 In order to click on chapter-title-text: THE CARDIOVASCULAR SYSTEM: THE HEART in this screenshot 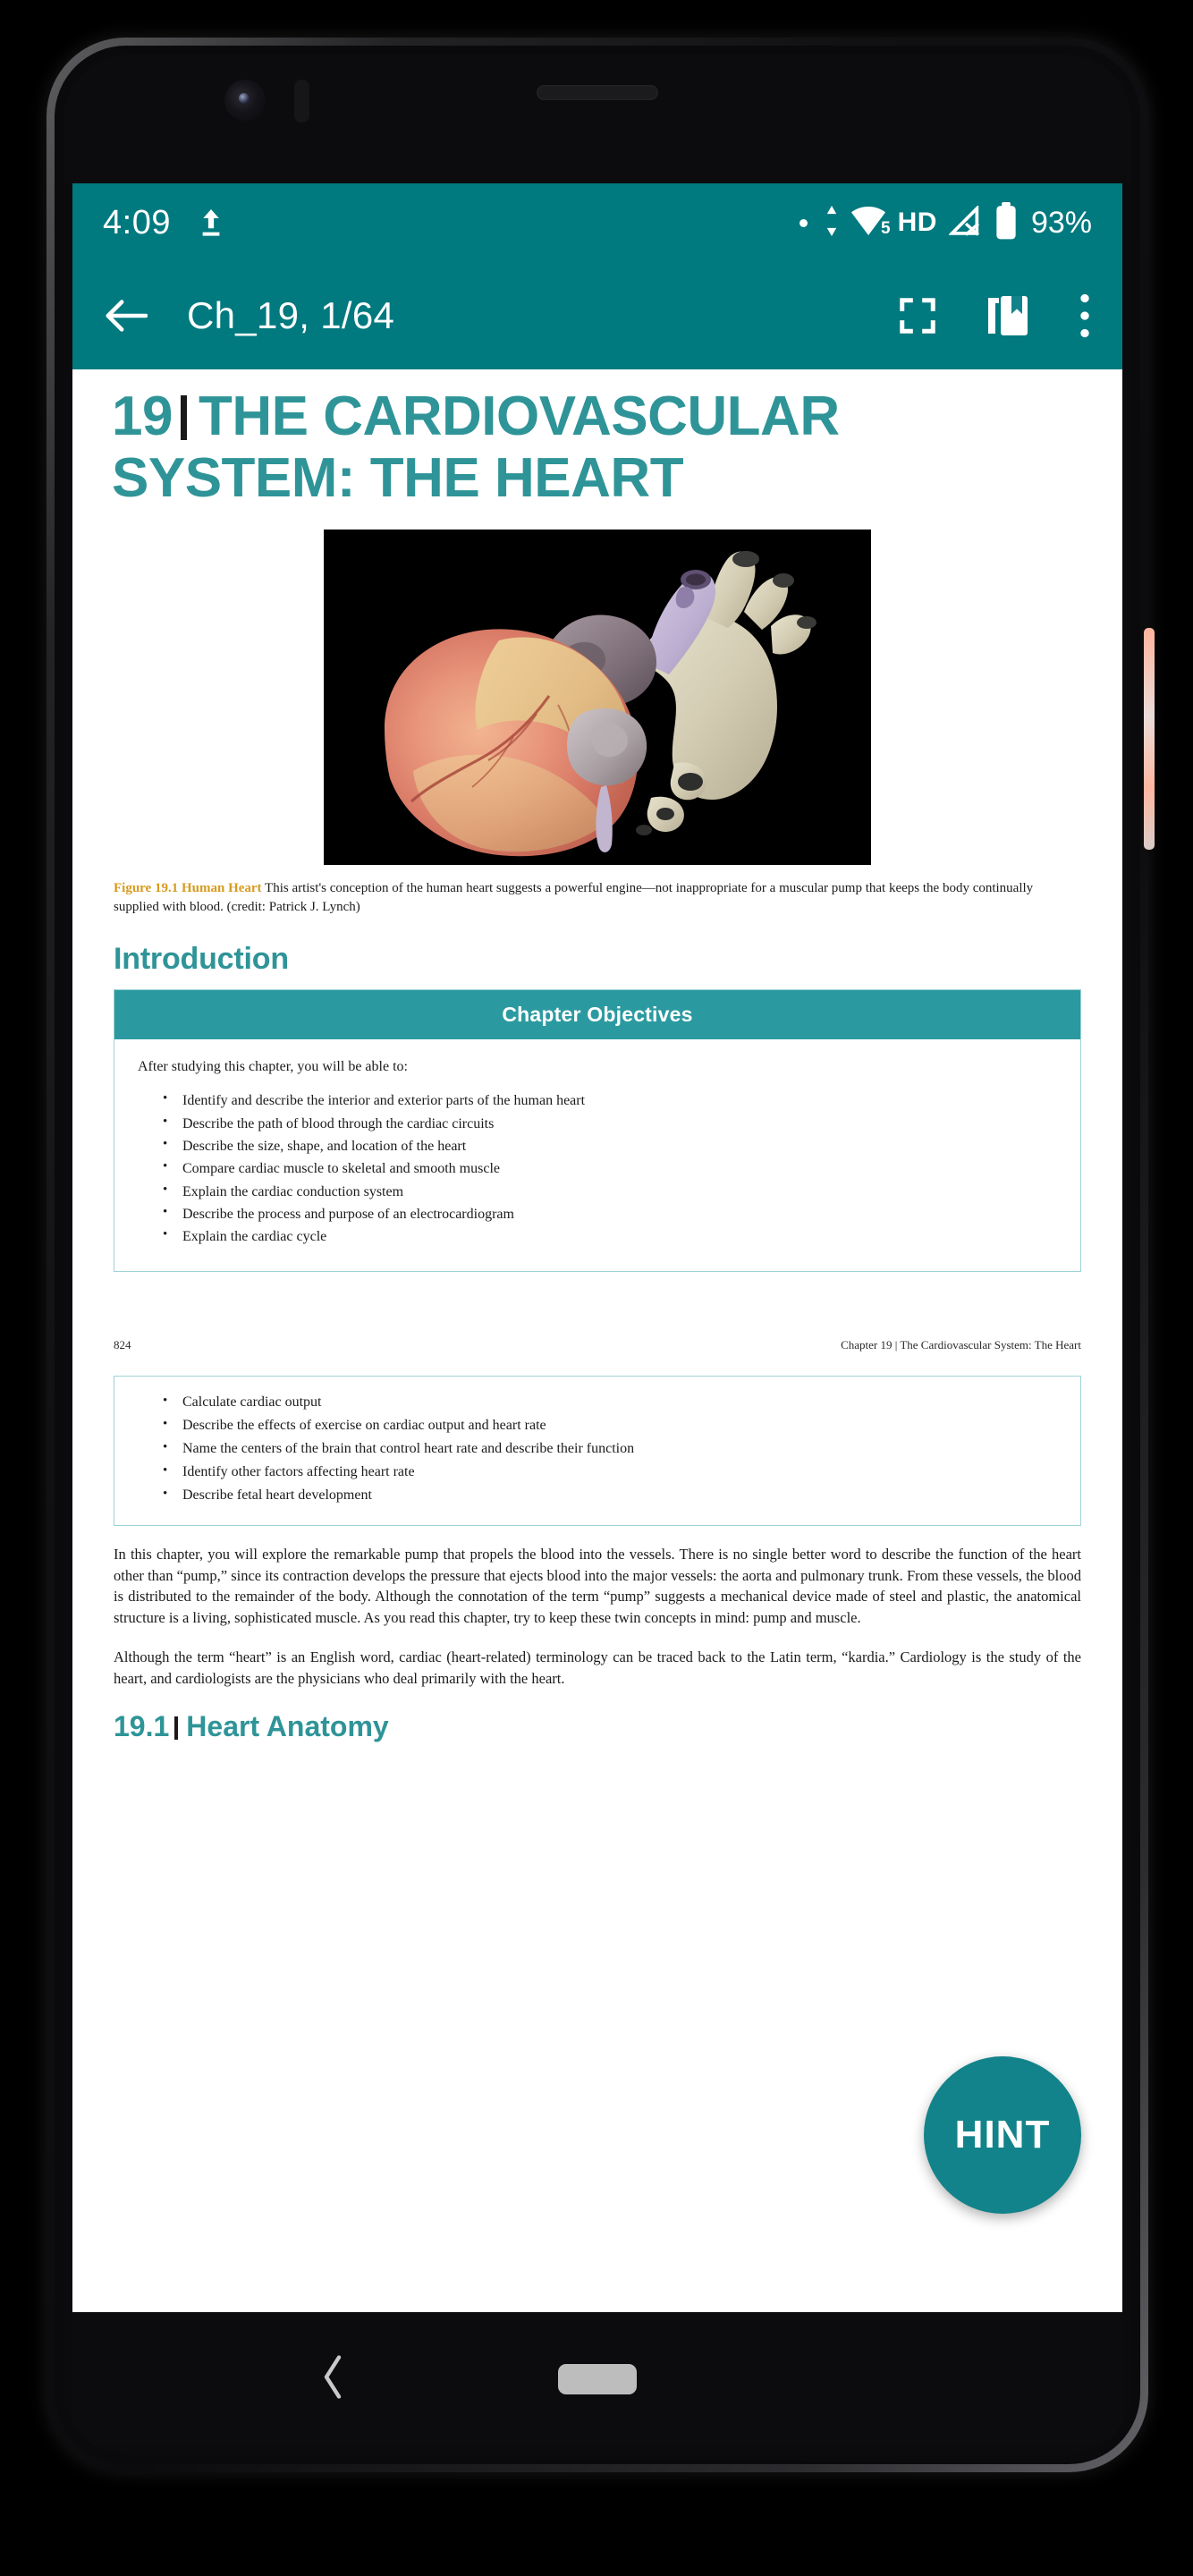, I will do `click(476, 448)`.